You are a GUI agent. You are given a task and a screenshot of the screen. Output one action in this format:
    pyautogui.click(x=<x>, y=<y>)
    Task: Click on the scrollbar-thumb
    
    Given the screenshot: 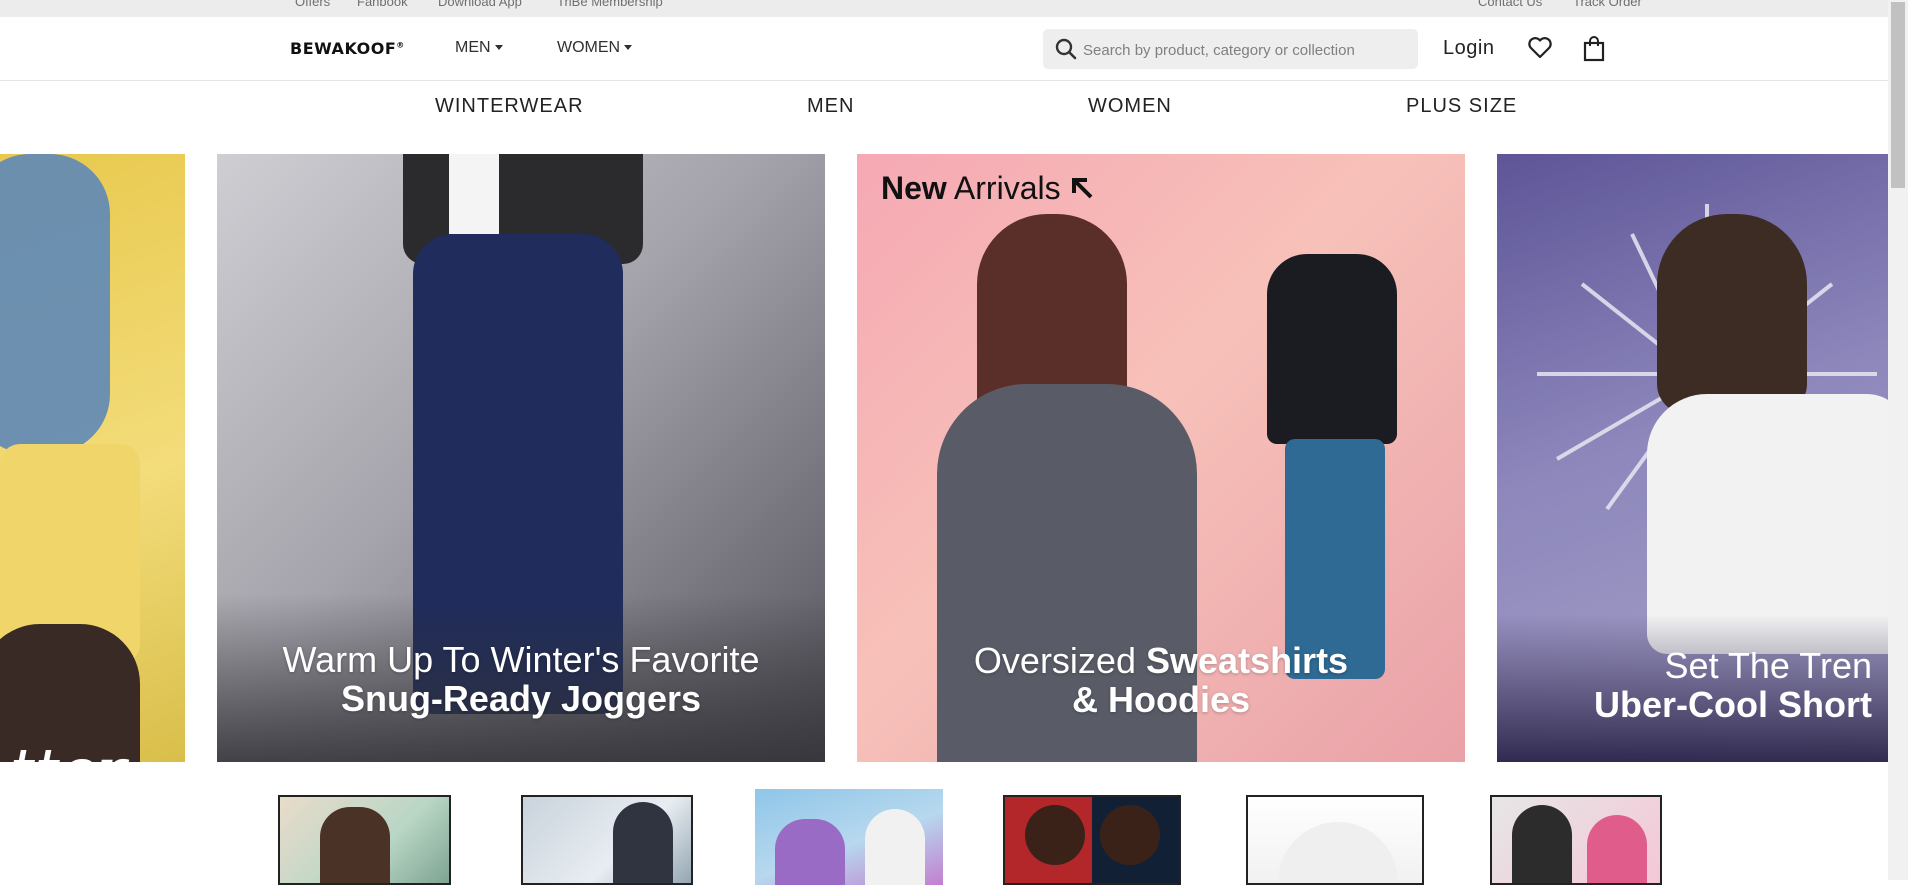 What is the action you would take?
    pyautogui.click(x=1898, y=95)
    